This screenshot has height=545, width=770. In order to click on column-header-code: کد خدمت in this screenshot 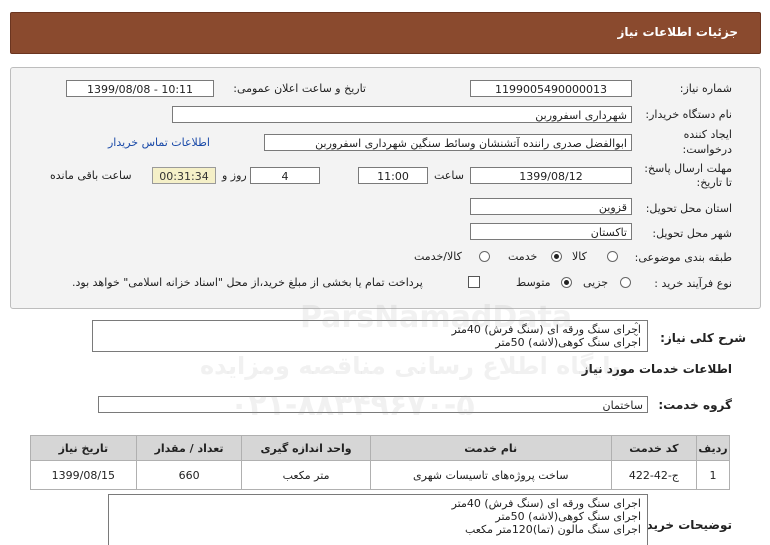, I will do `click(653, 448)`.